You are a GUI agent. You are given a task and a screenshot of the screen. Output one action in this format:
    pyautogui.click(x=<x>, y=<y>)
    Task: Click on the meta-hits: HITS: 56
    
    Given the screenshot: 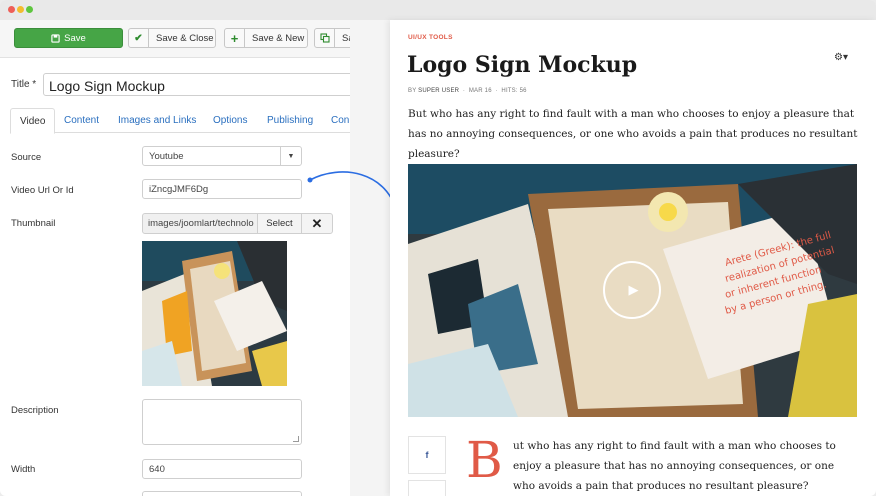 What is the action you would take?
    pyautogui.click(x=514, y=91)
    